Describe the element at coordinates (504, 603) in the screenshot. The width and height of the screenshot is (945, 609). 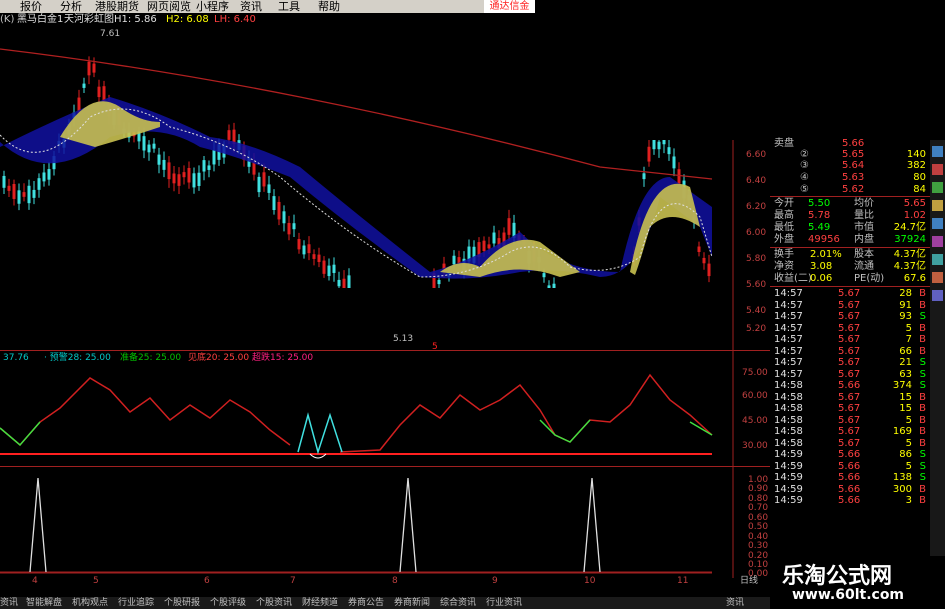
I see `tab-industry-news: 行业资讯` at that location.